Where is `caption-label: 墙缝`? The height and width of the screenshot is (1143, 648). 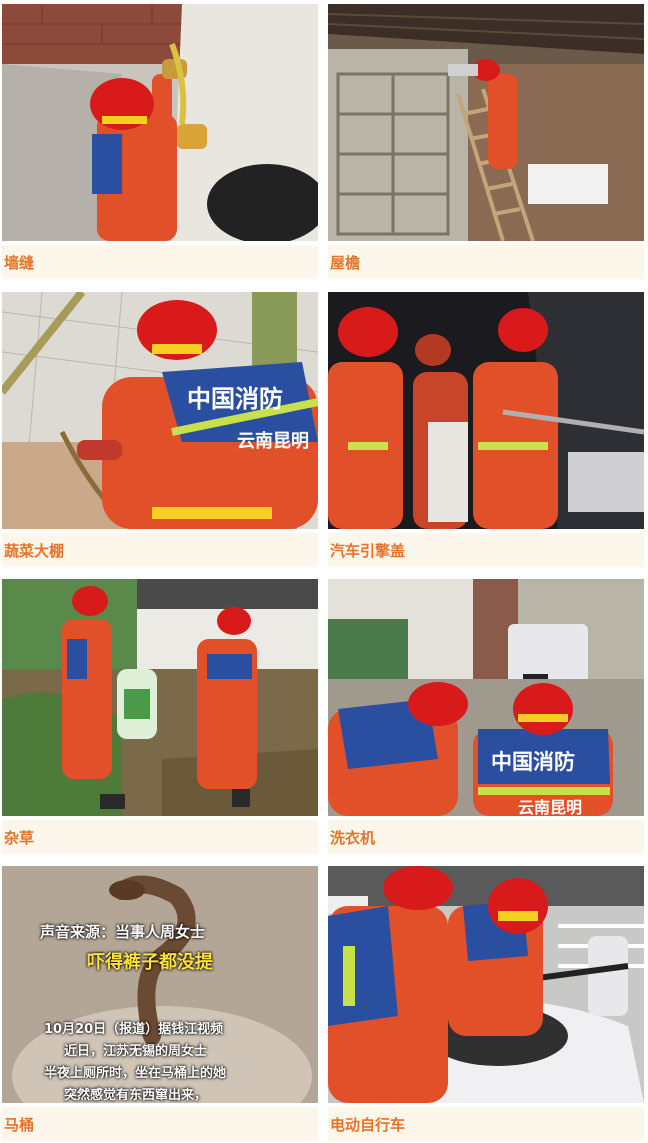
caption-label: 墙缝 is located at coordinates (19, 263).